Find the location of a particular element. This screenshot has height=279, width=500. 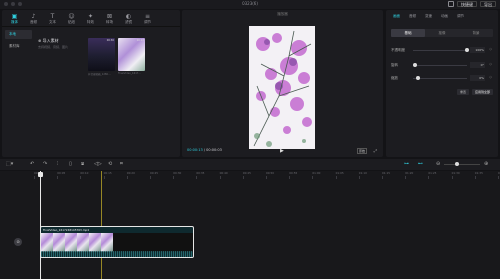

clip-duration: 00:03 is located at coordinates (140, 40).